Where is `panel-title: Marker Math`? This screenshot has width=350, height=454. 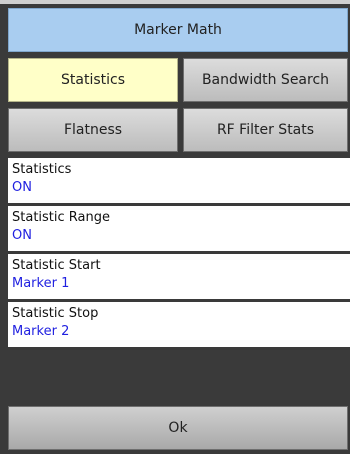
panel-title: Marker Math is located at coordinates (178, 30).